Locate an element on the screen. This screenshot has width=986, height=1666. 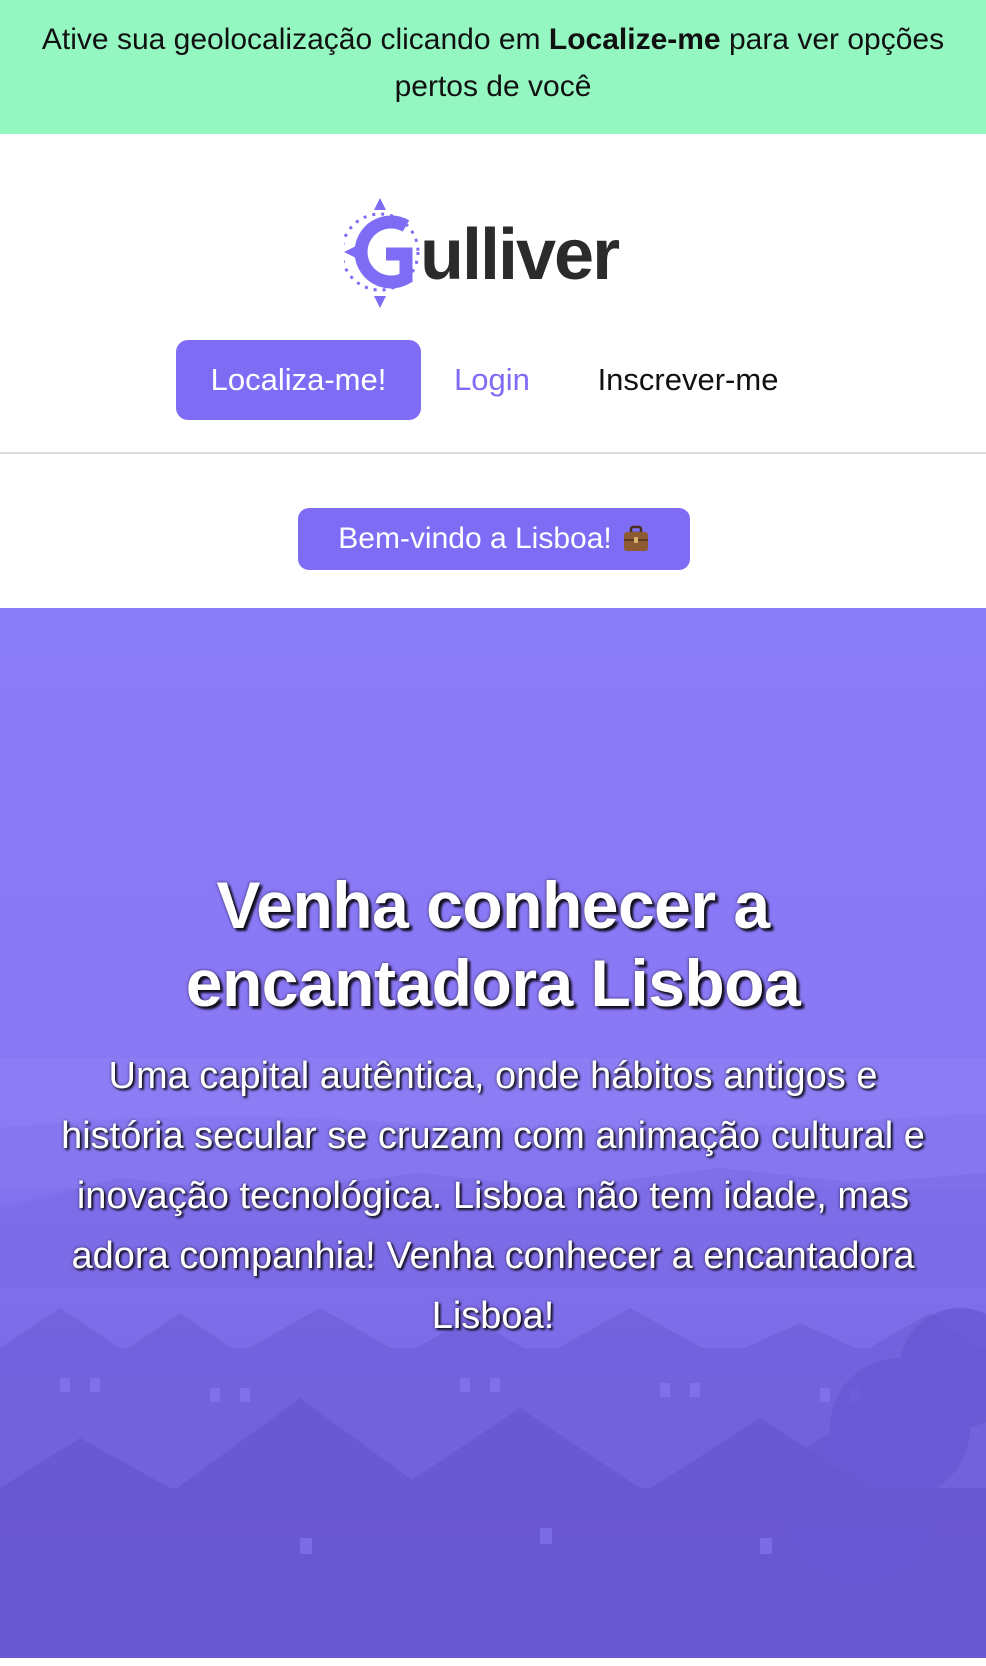
logo-wordmark: ulliver is located at coordinates (519, 255).